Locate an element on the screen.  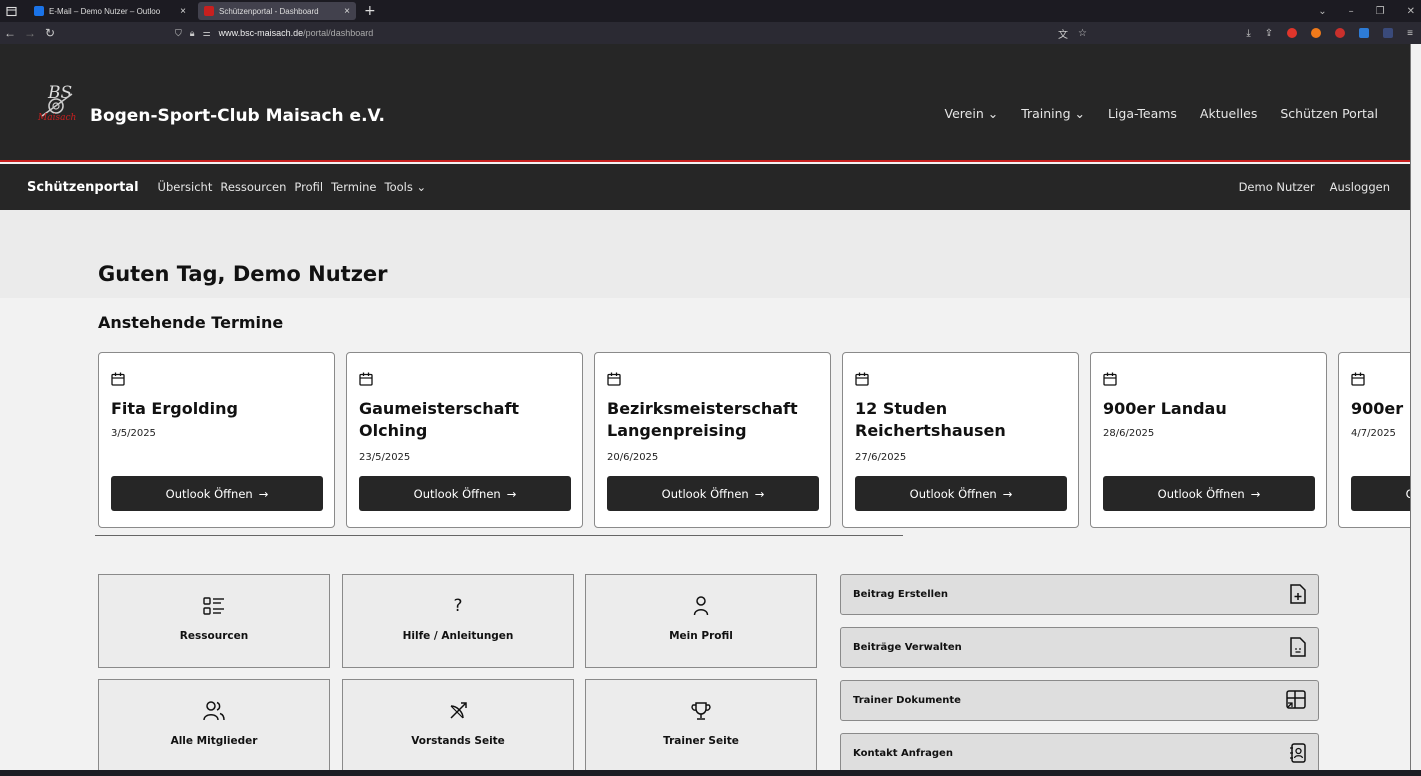
extension-red-icon is located at coordinates (1292, 33).